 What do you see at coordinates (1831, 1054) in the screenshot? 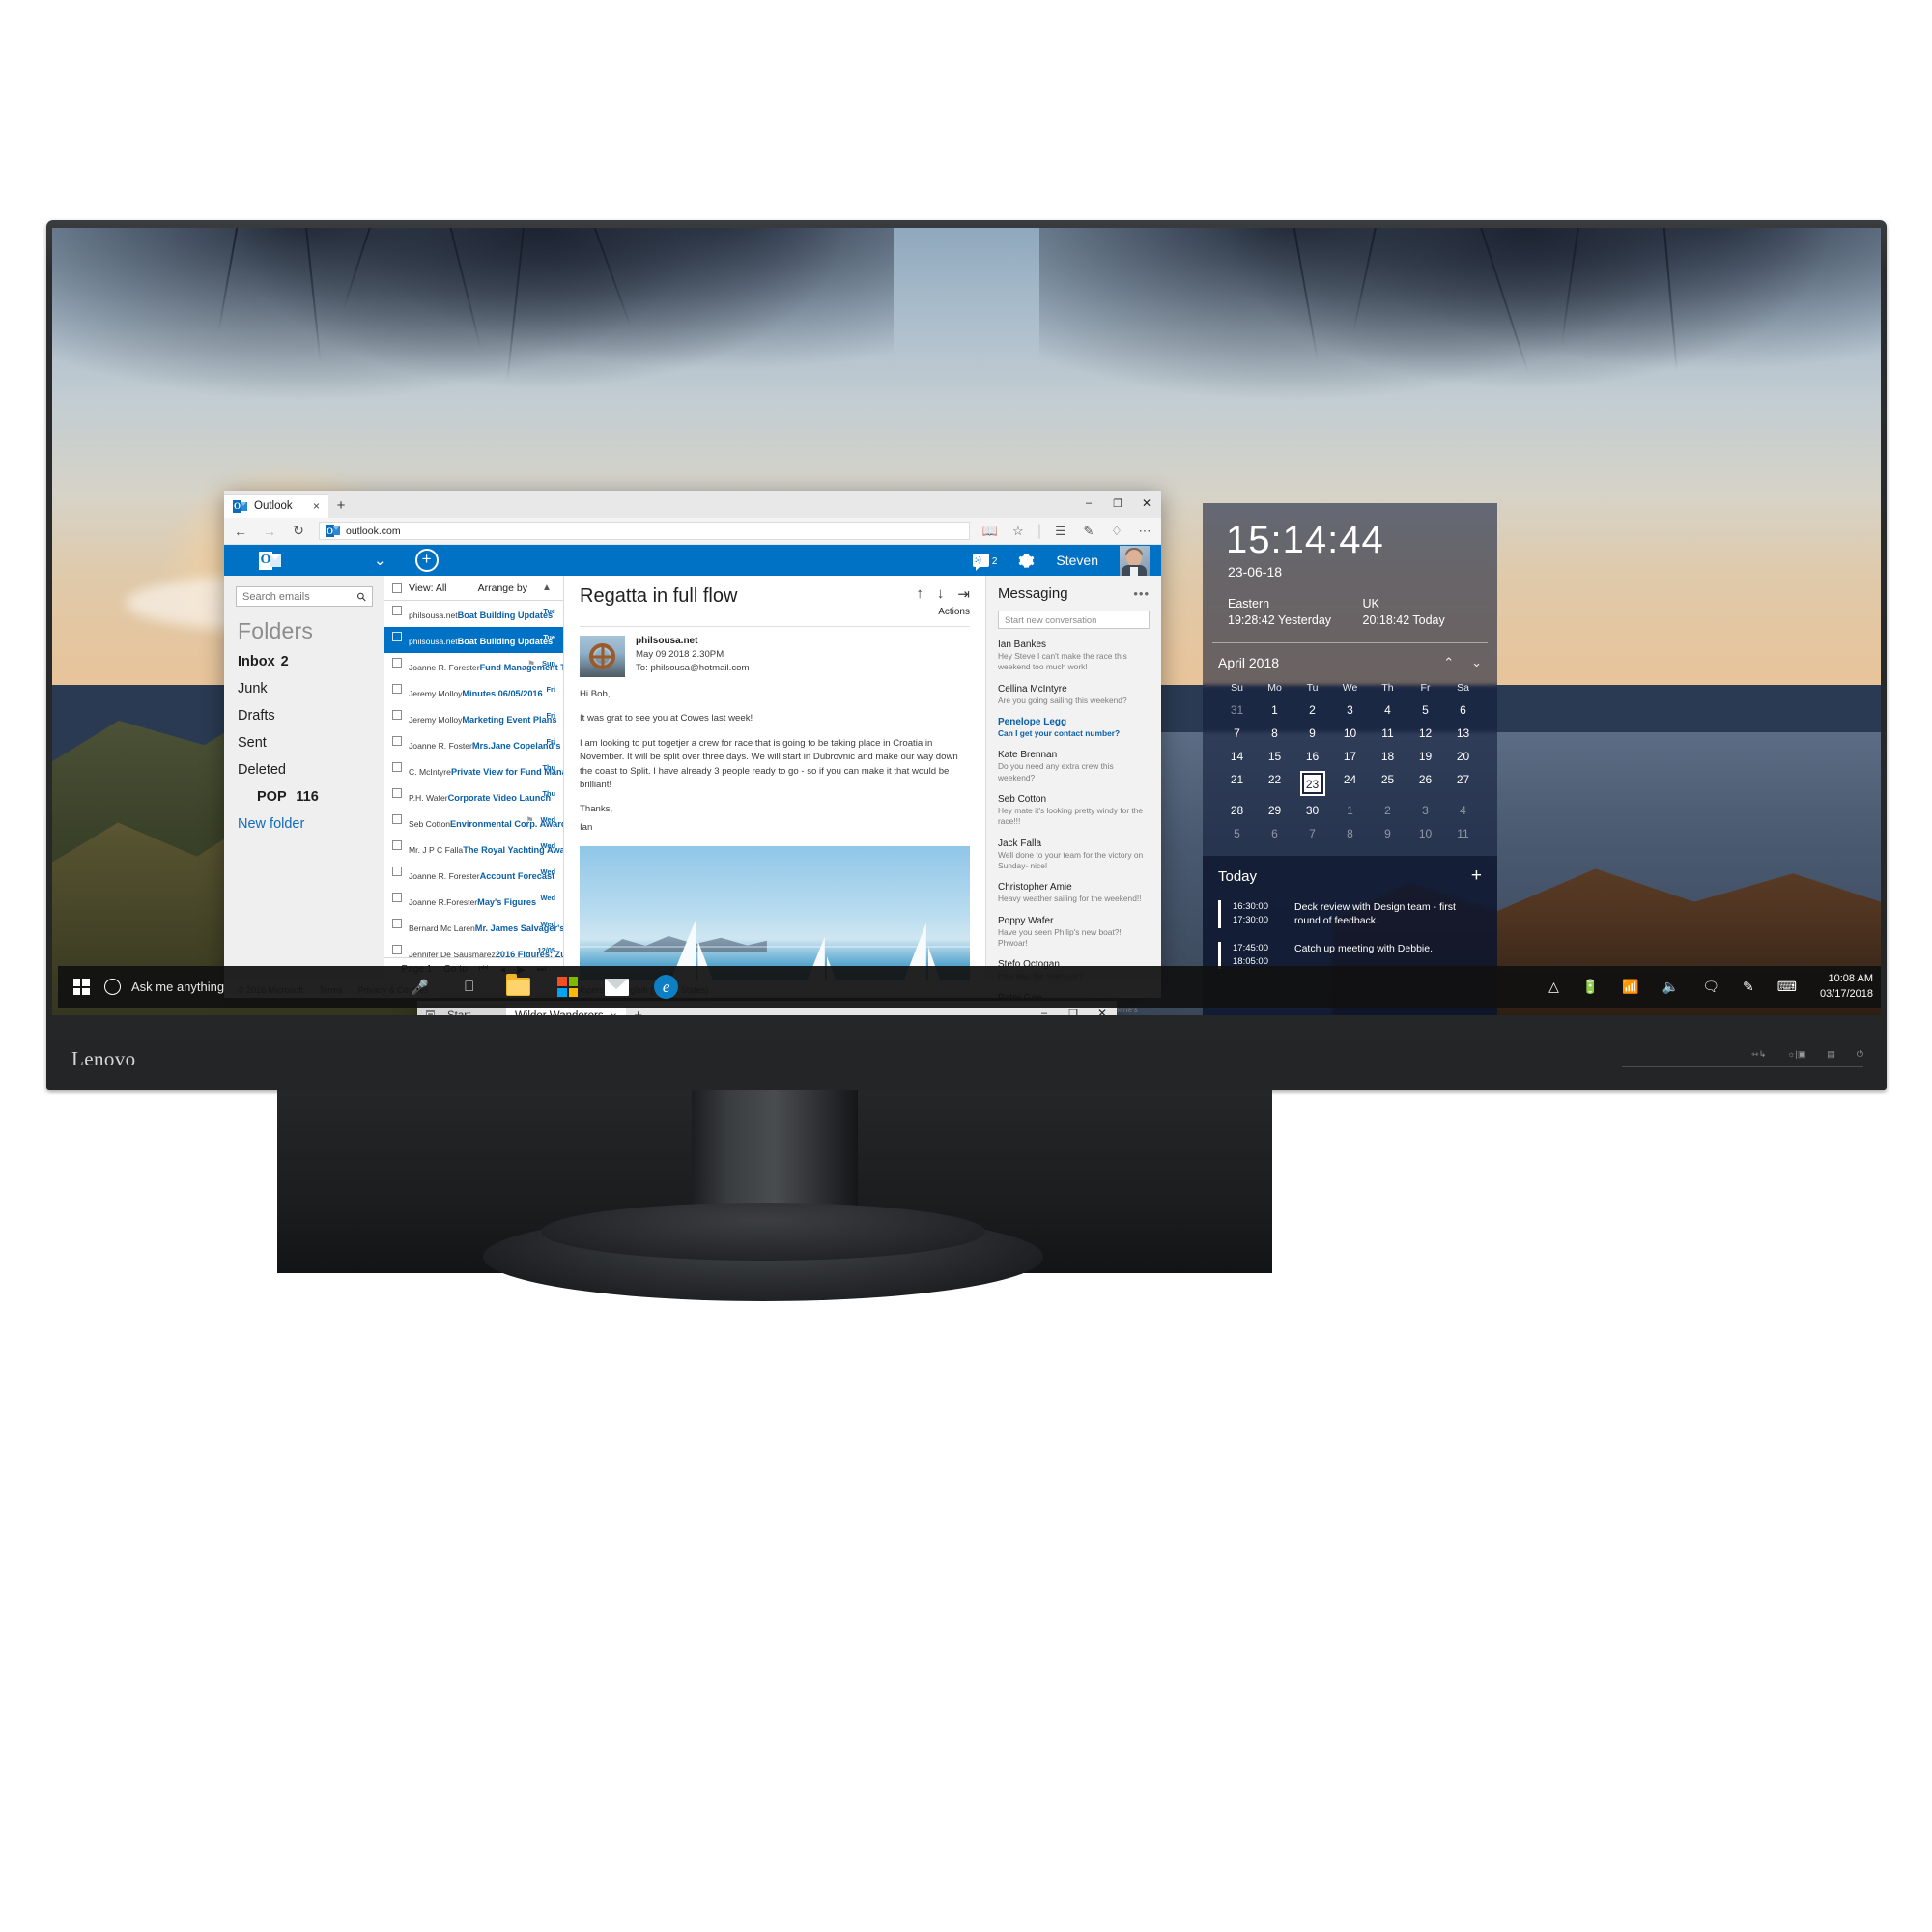
I see `menu-icon: ▤` at bounding box center [1831, 1054].